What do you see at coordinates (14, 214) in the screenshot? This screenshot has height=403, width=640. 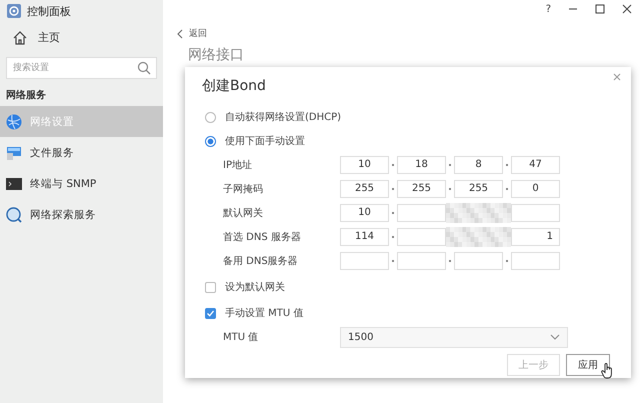 I see `magnifier-icon` at bounding box center [14, 214].